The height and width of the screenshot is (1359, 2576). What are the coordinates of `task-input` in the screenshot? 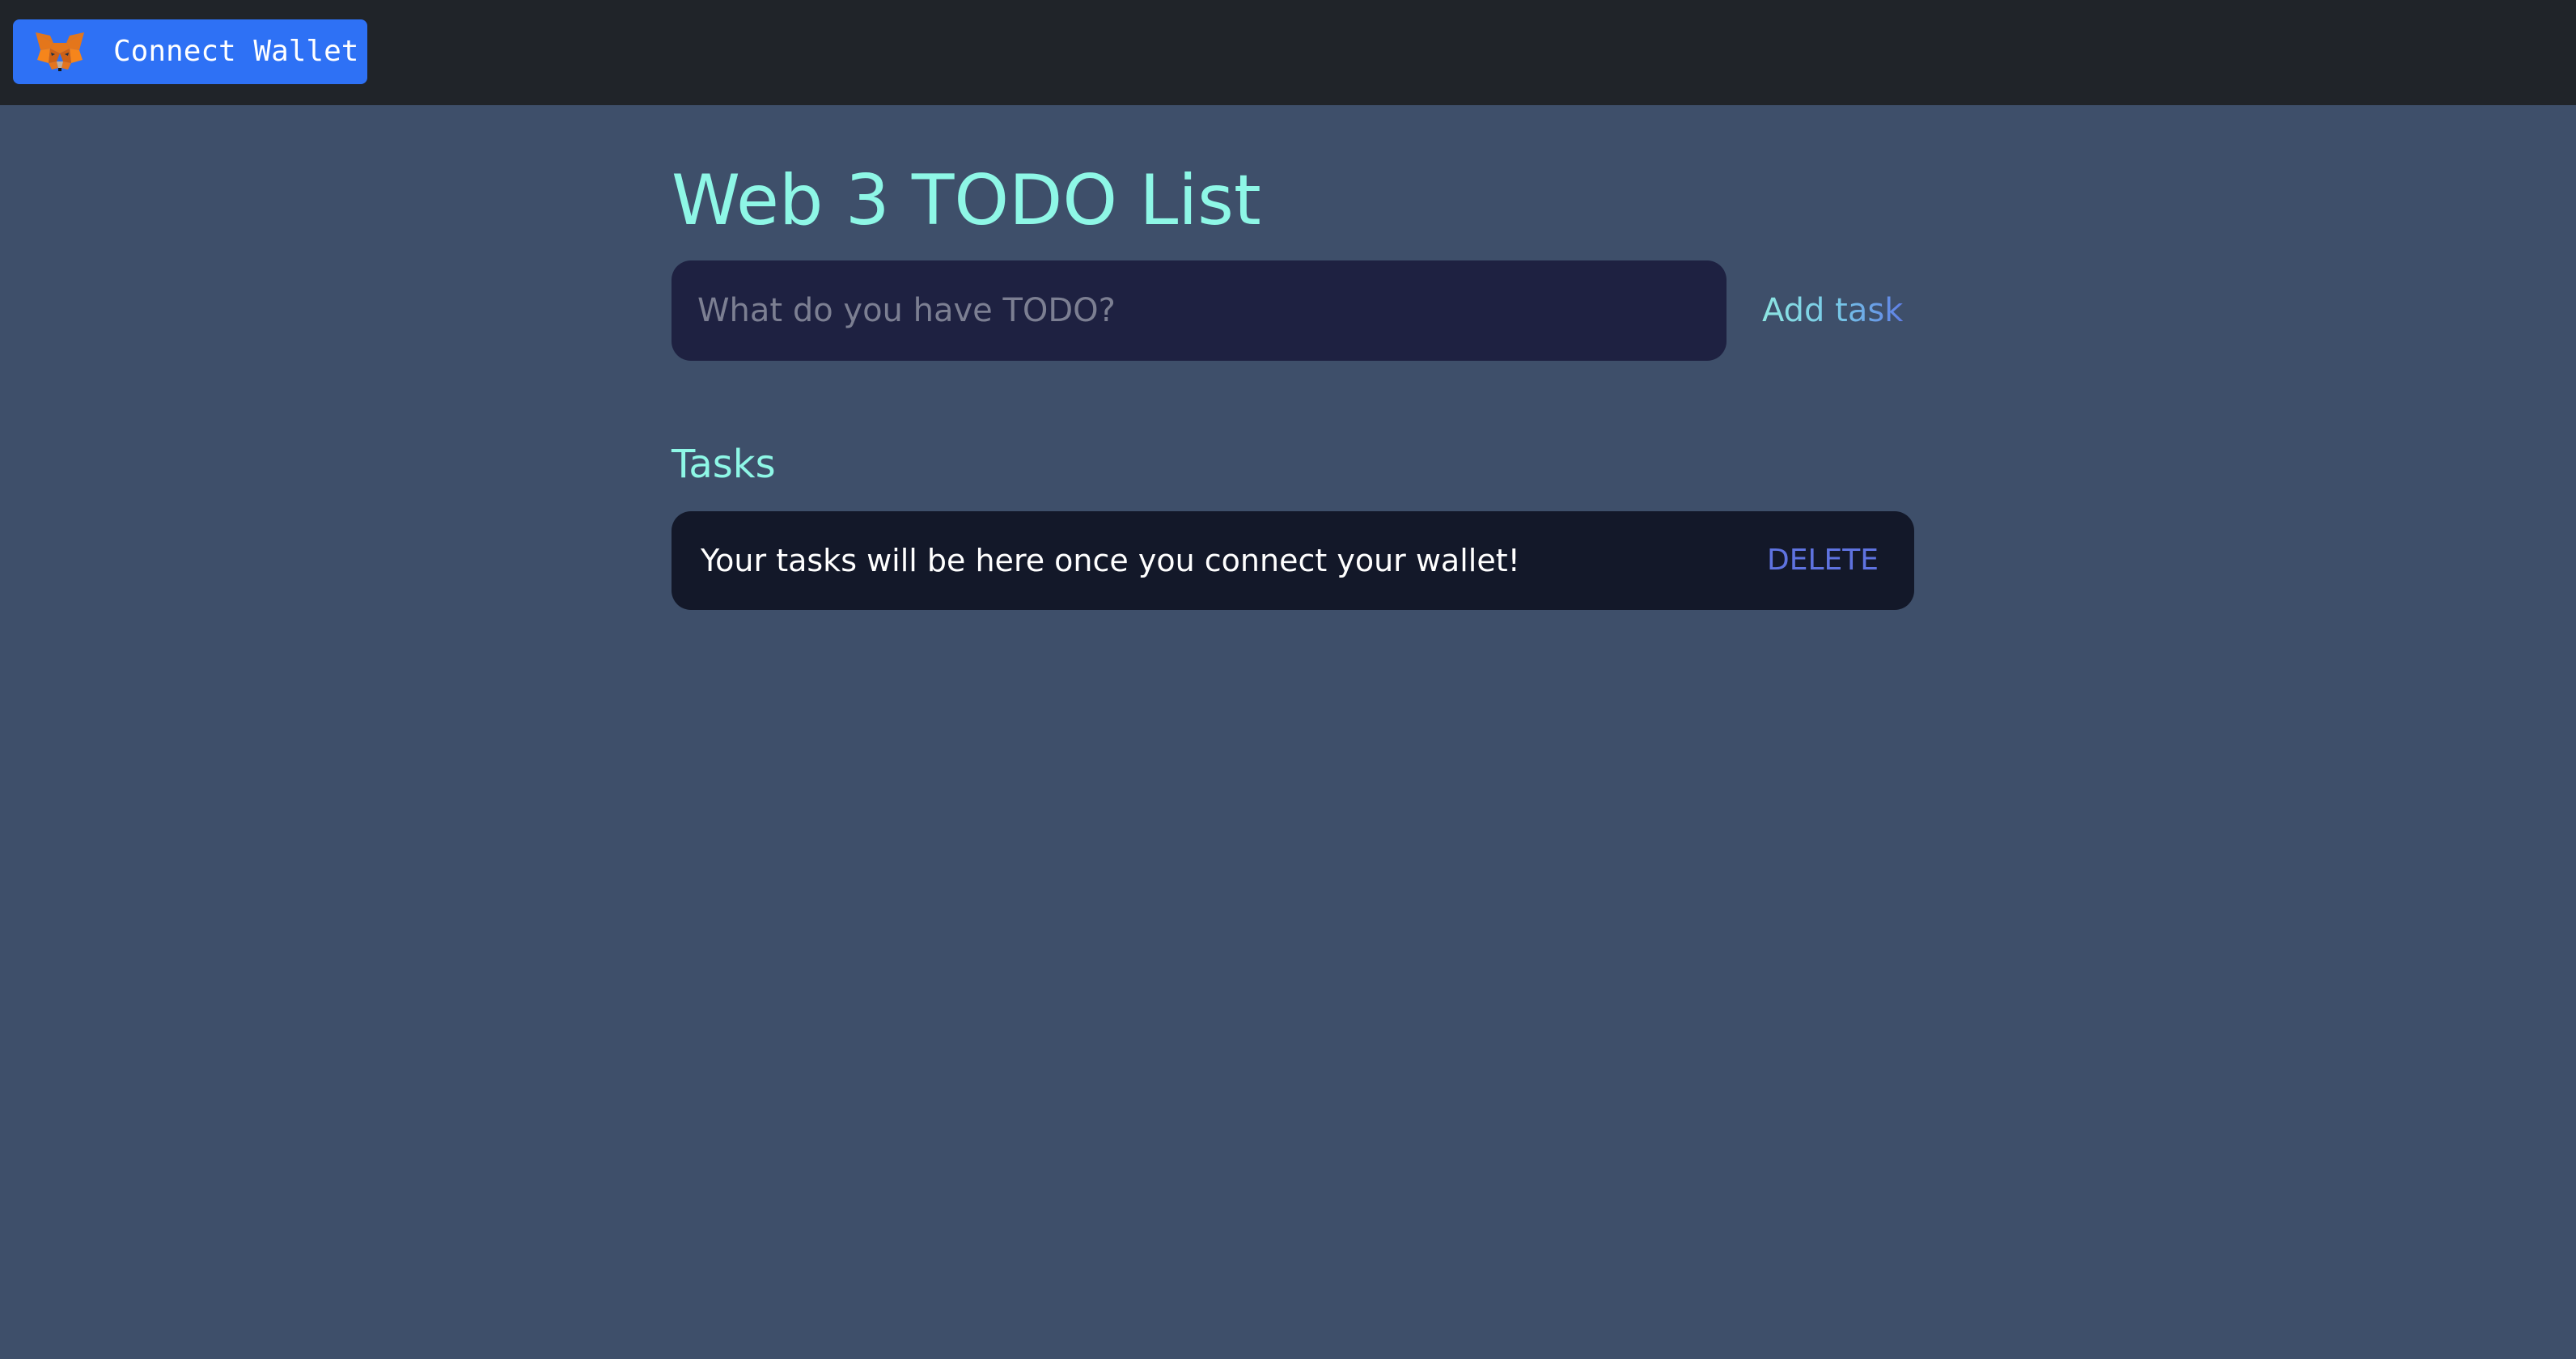 It's located at (1199, 310).